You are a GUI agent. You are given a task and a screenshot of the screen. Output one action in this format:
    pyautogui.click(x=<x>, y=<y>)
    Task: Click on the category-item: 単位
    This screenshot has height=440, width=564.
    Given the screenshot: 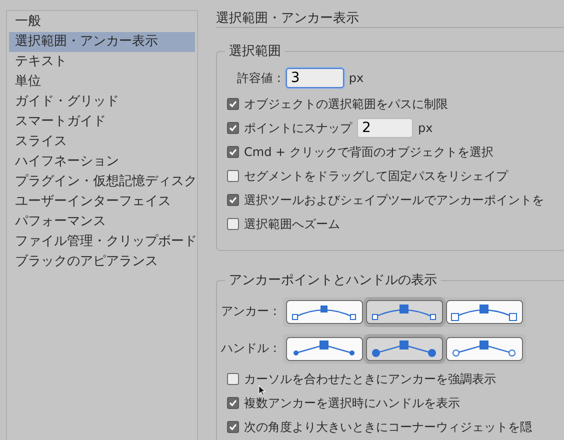 What is the action you would take?
    pyautogui.click(x=102, y=82)
    